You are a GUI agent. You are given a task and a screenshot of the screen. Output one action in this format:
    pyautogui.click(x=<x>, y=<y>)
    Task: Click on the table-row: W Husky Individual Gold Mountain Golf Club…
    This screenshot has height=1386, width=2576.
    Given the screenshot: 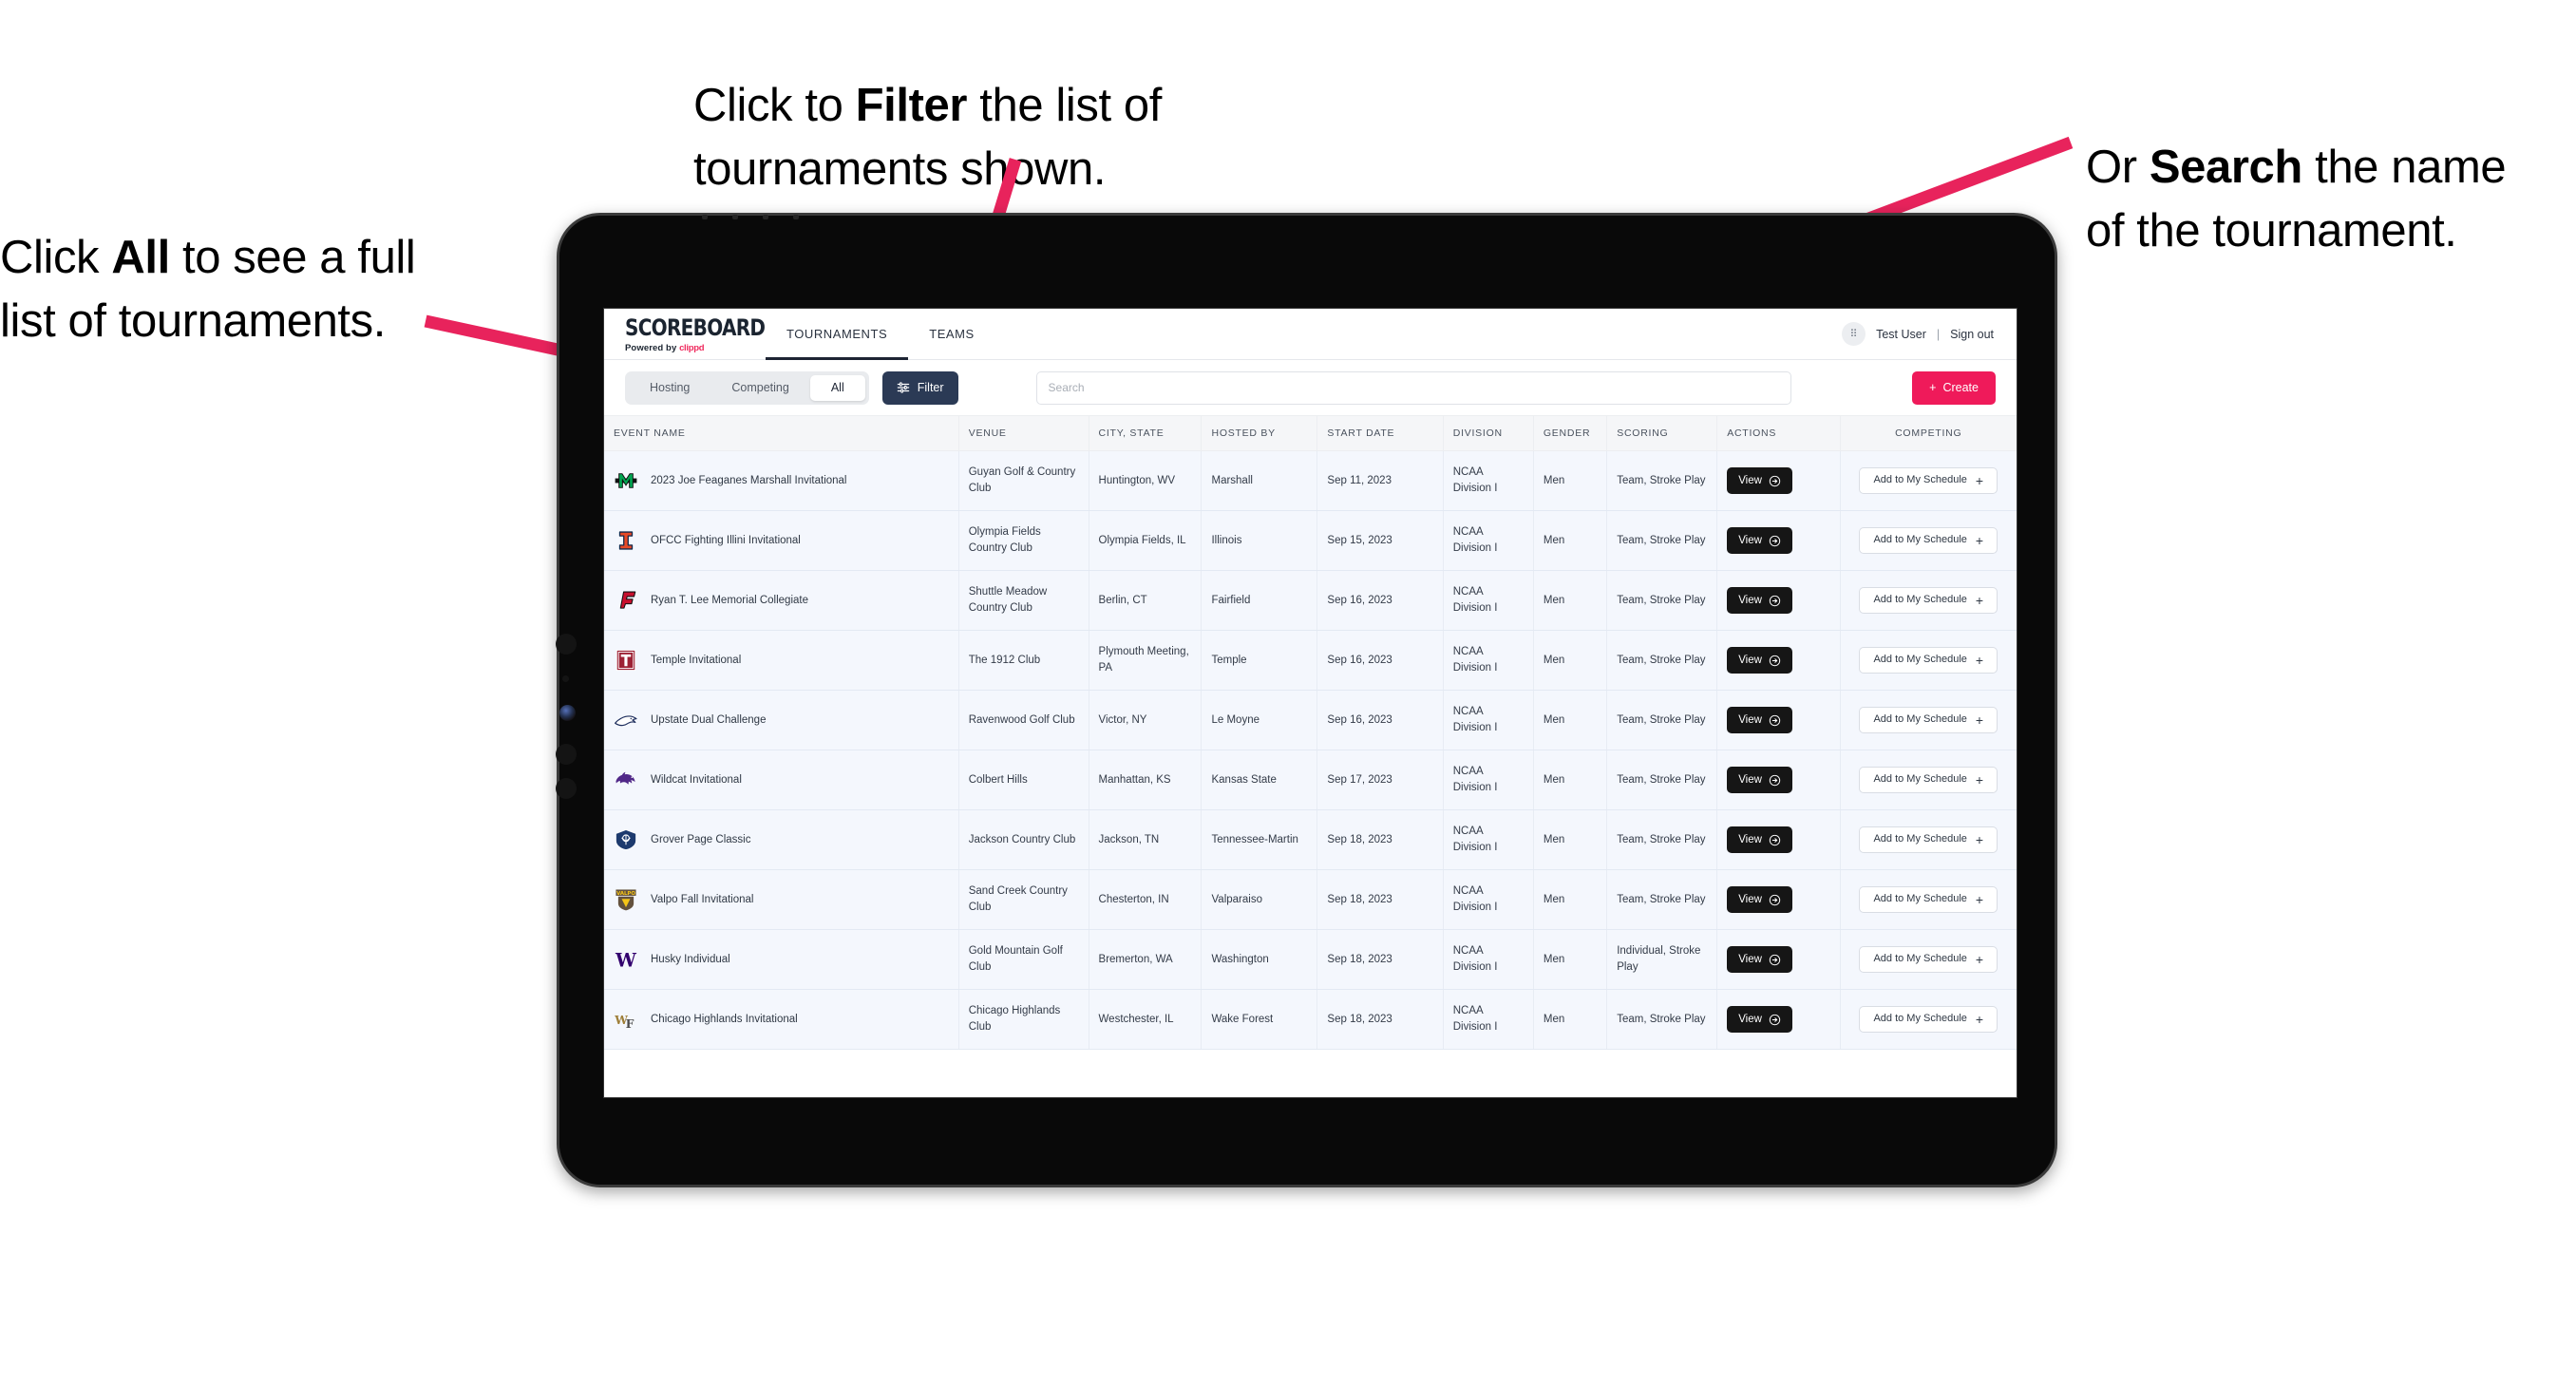 What is the action you would take?
    pyautogui.click(x=1310, y=959)
    